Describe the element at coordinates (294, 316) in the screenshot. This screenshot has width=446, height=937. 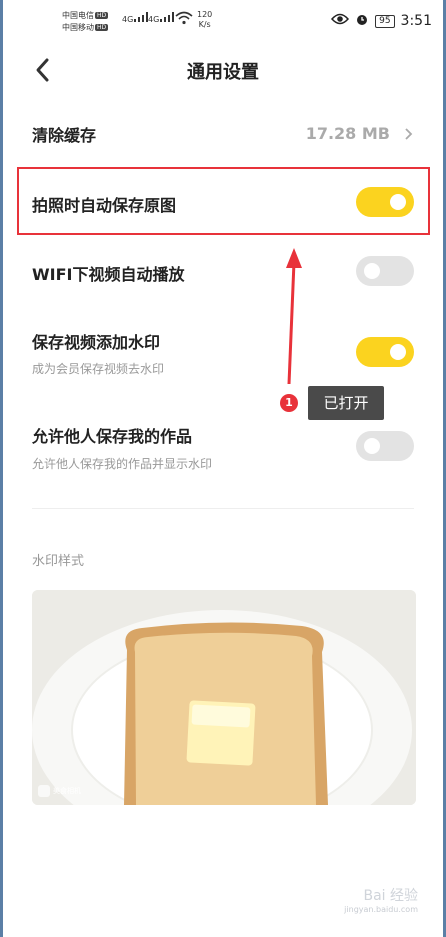
I see `annotation-arrow` at that location.